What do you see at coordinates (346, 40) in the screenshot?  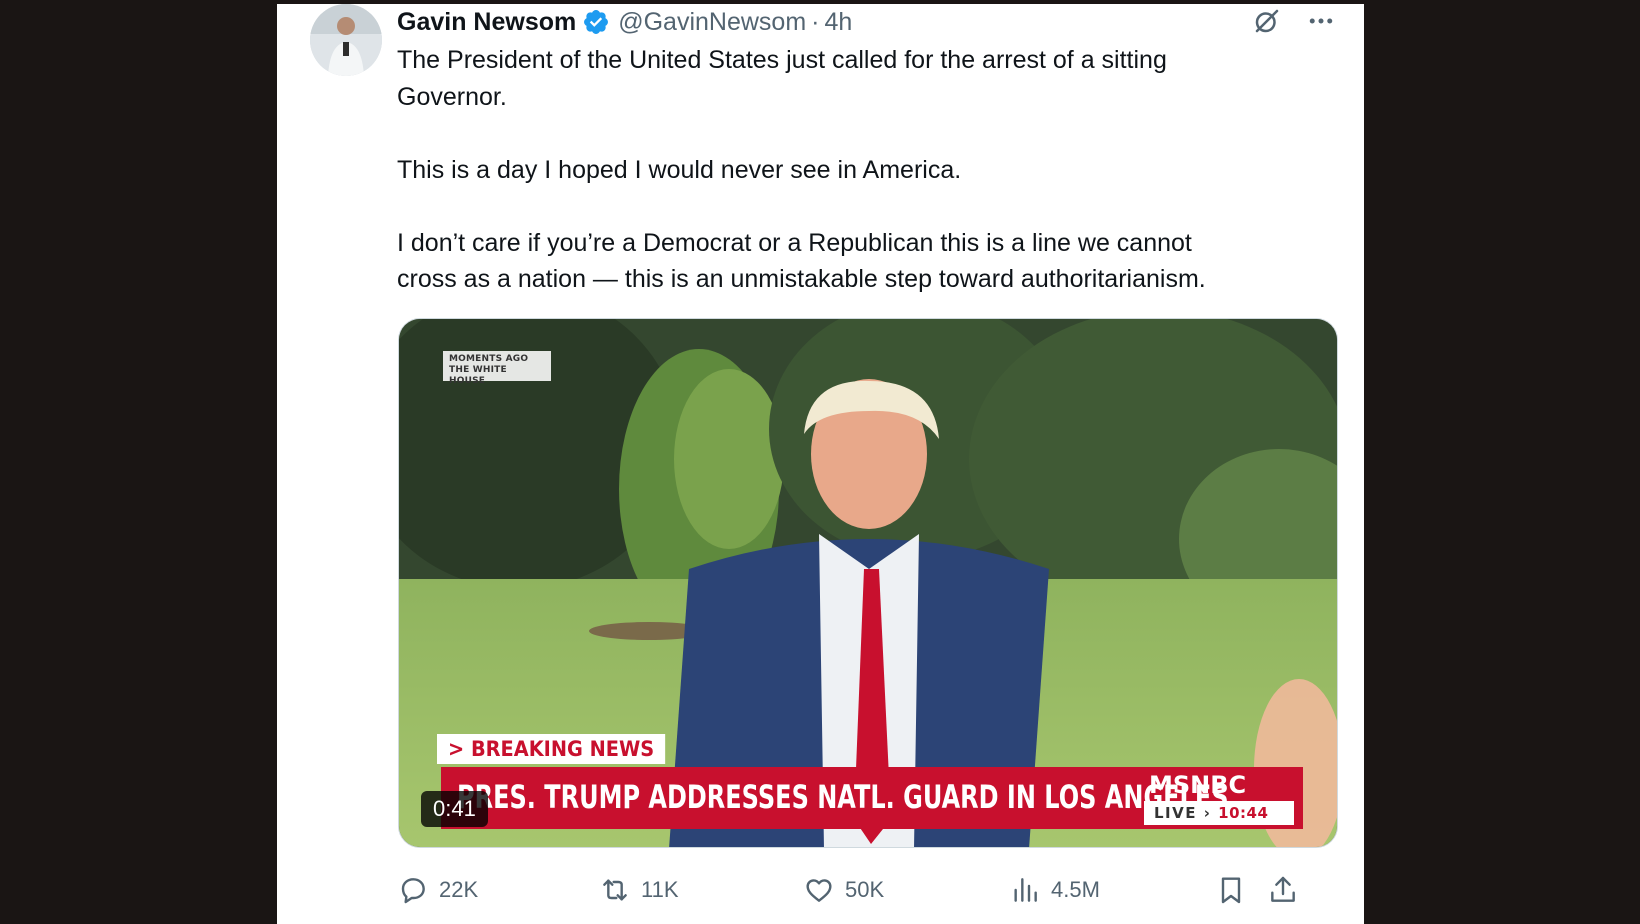 I see `avatar` at bounding box center [346, 40].